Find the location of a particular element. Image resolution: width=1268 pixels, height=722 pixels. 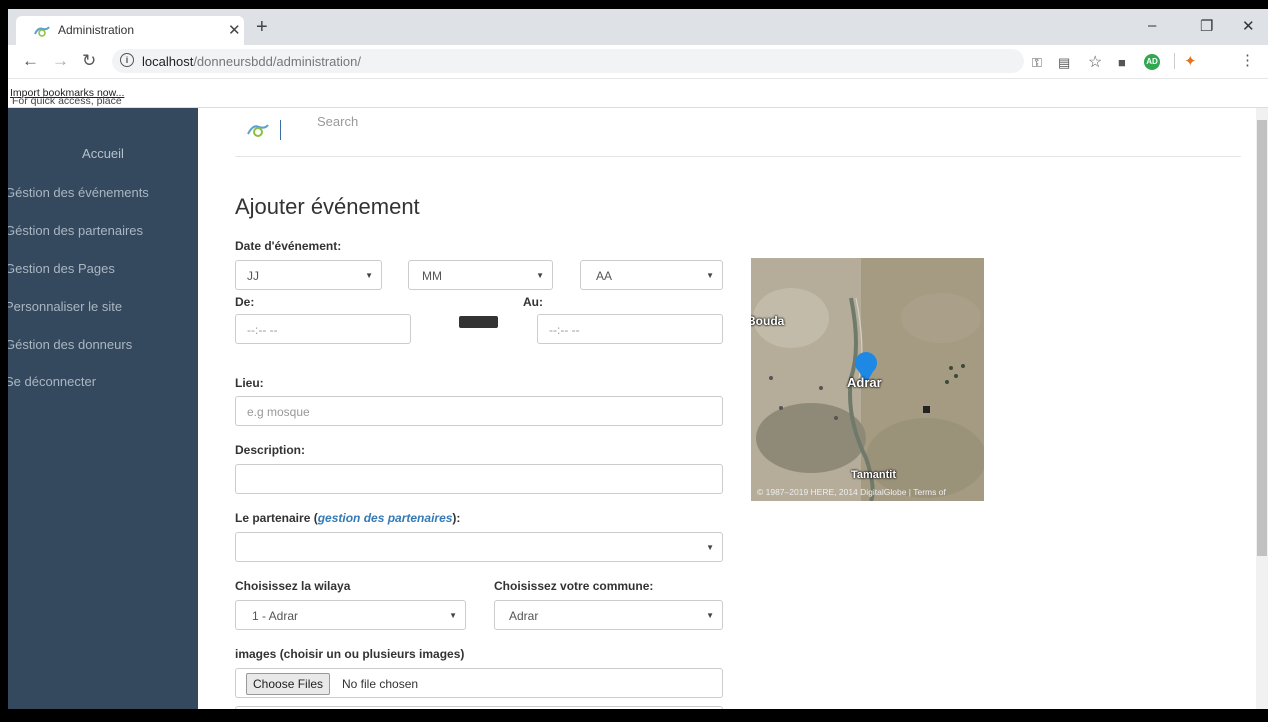

description-label: Description: is located at coordinates (270, 450).